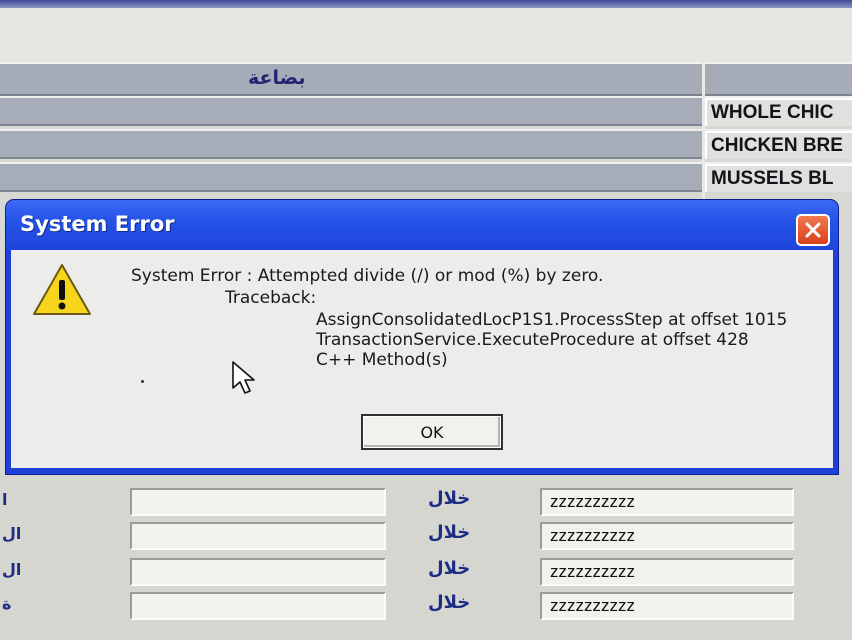 The height and width of the screenshot is (640, 852). Describe the element at coordinates (426, 503) in the screenshot. I see `form-row: ا خلال zzzzzzzzzz` at that location.